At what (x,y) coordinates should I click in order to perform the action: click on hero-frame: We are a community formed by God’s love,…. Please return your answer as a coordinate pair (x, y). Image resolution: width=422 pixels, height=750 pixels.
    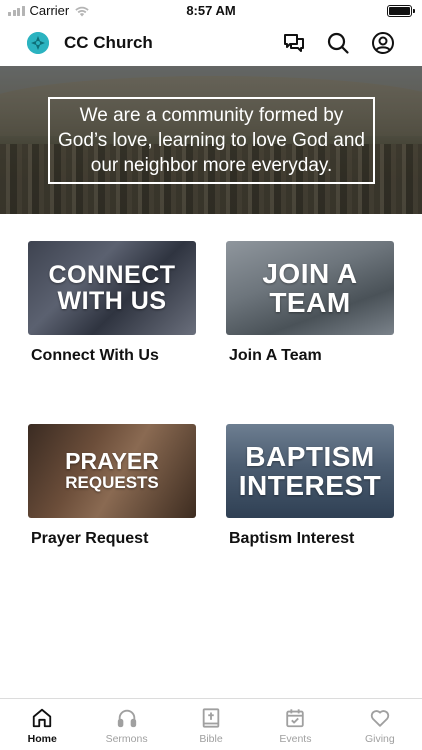
    Looking at the image, I should click on (211, 140).